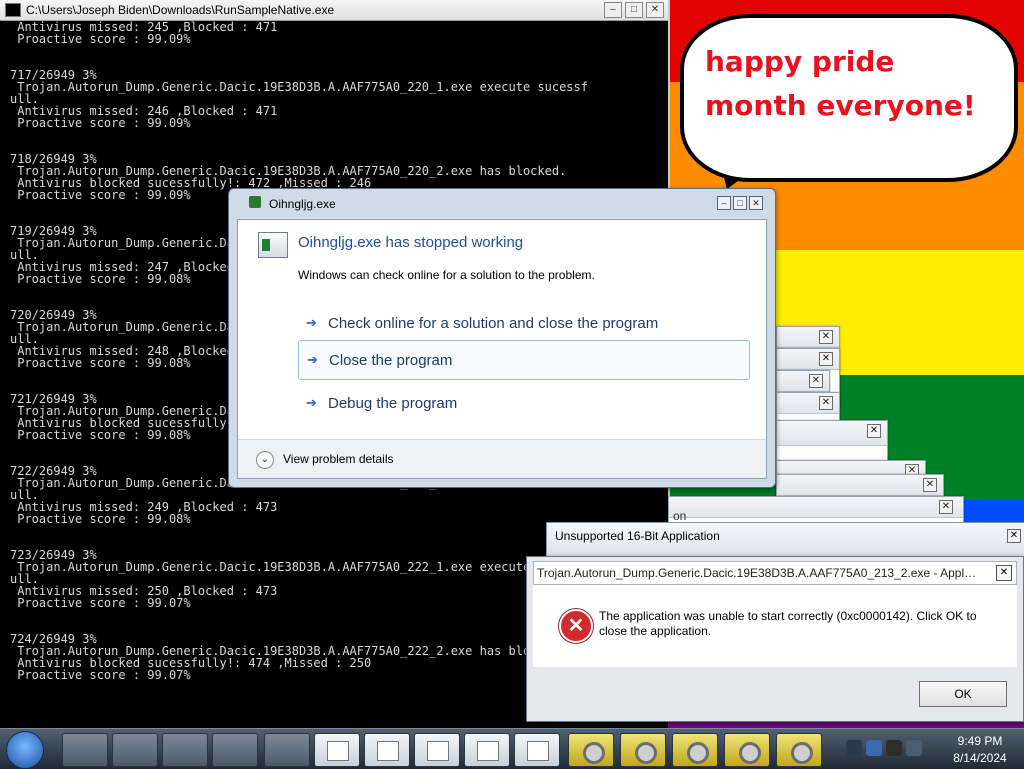  What do you see at coordinates (980, 741) in the screenshot?
I see `clock-time: 9:49 PM` at bounding box center [980, 741].